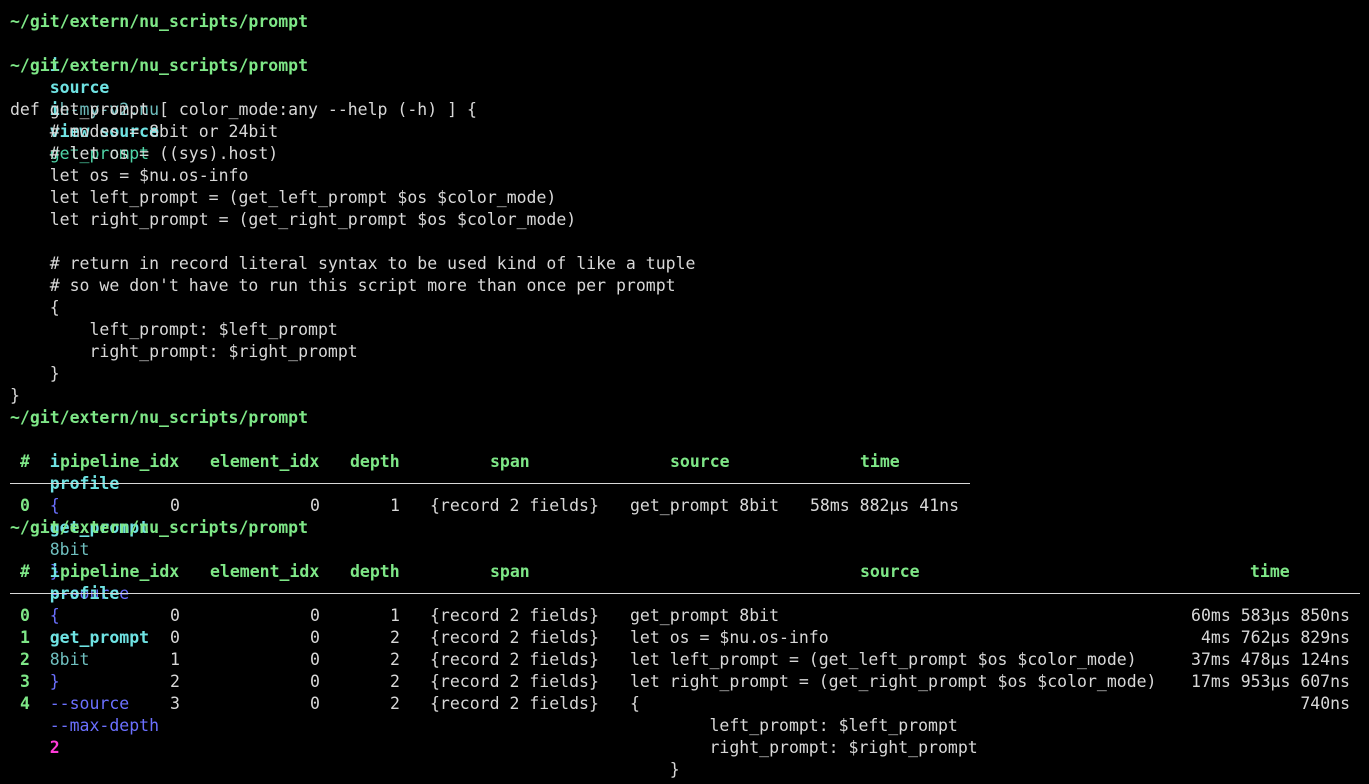 The width and height of the screenshot is (1369, 784). What do you see at coordinates (635, 703) in the screenshot?
I see `row-source: {` at bounding box center [635, 703].